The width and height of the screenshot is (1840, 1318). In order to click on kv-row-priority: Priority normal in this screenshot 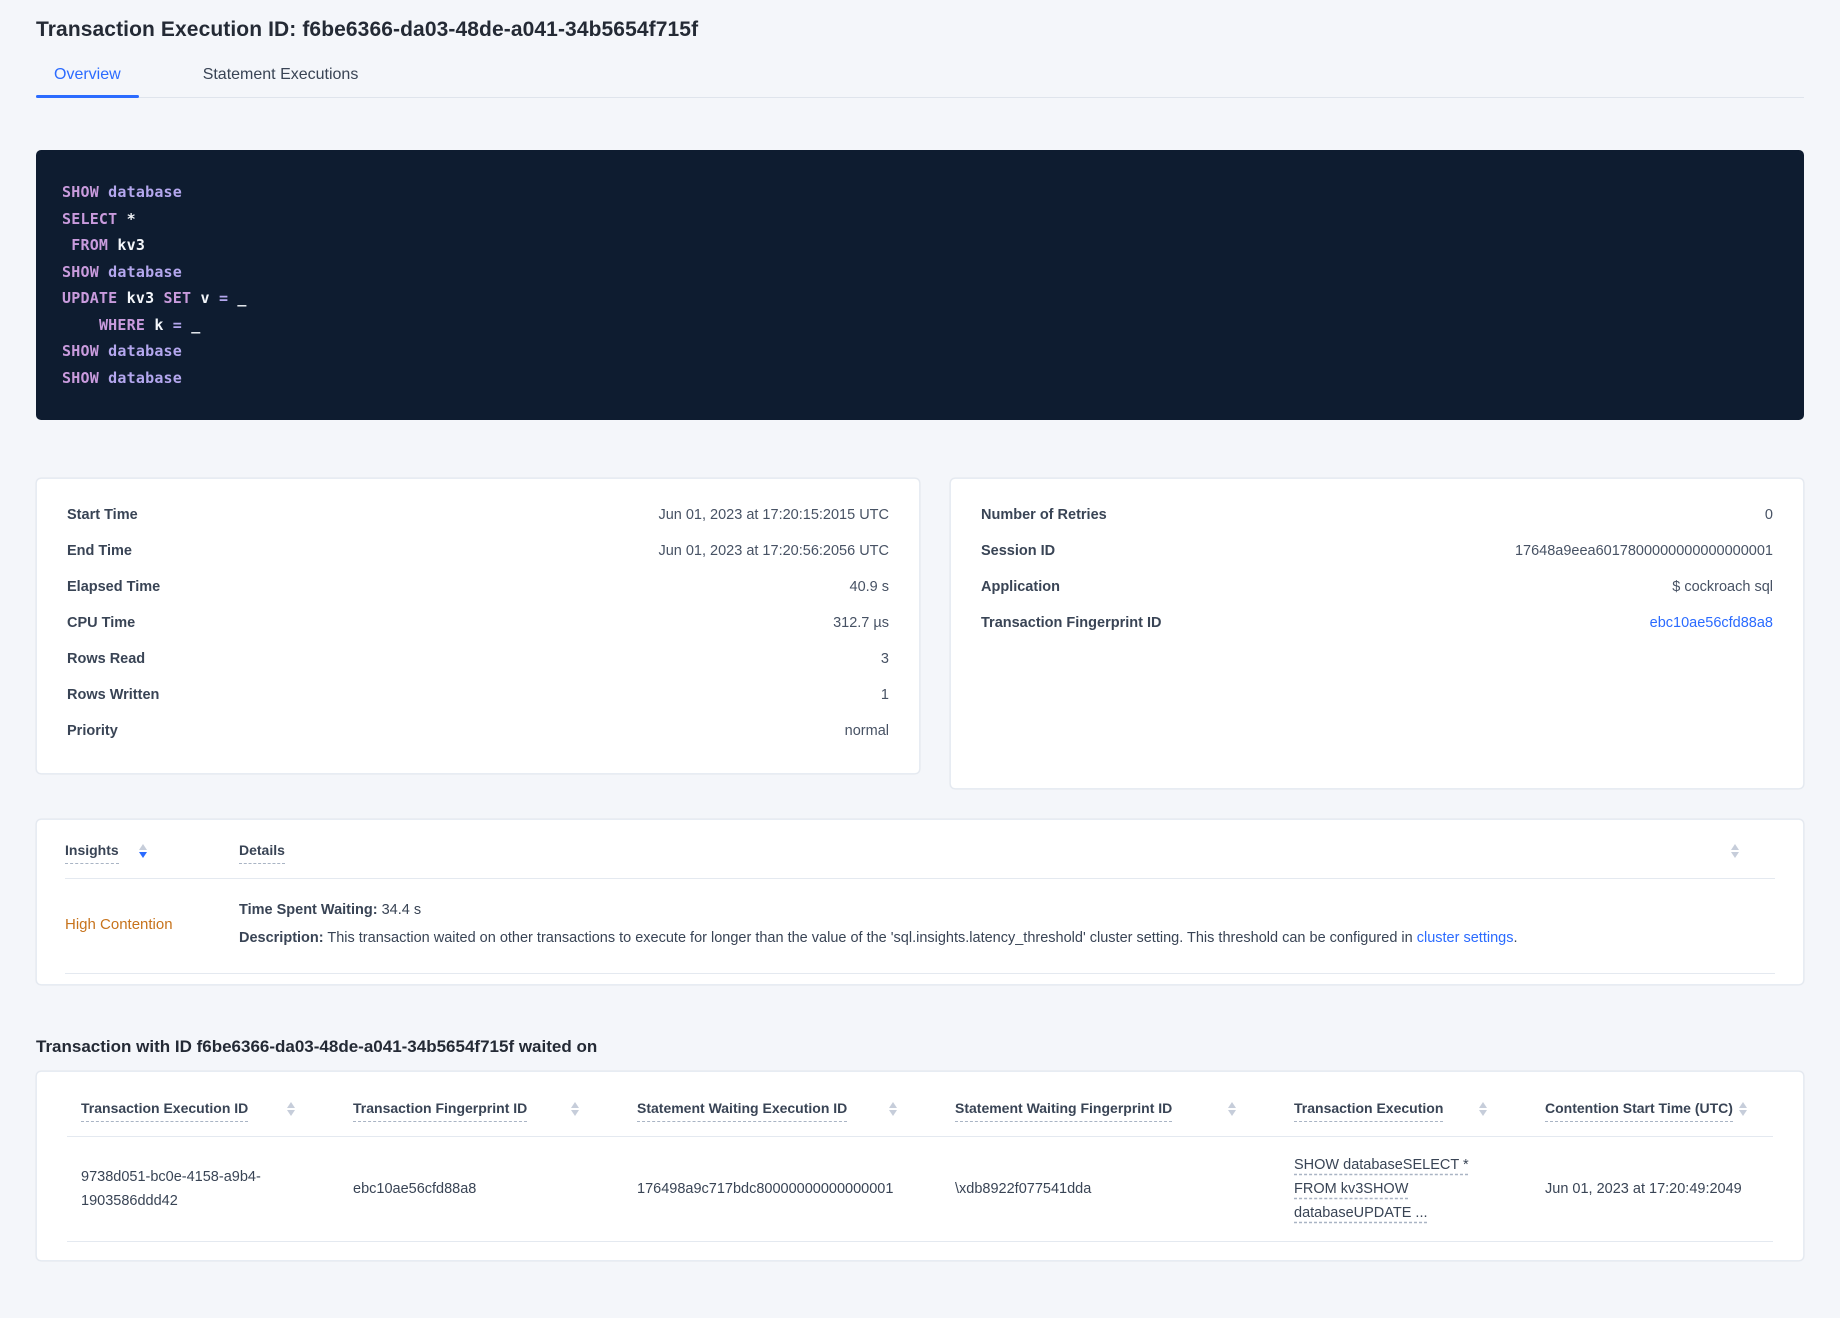, I will do `click(478, 731)`.